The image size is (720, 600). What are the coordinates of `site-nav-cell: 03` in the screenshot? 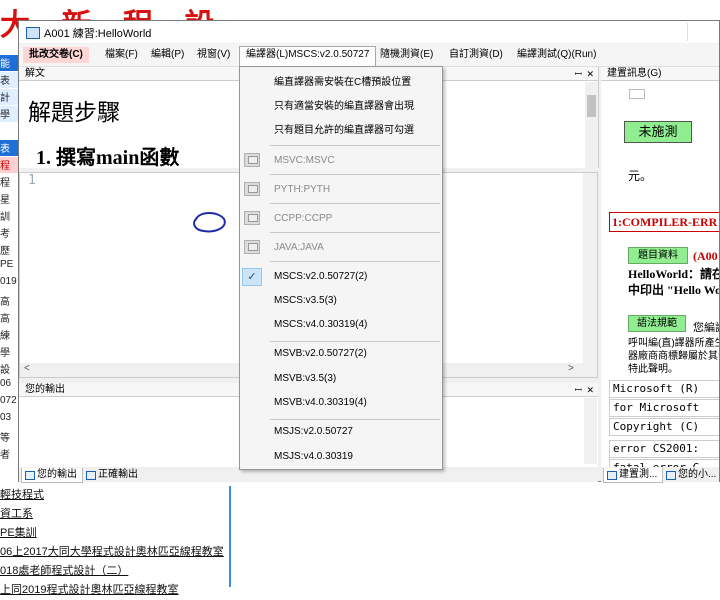 It's located at (9, 420).